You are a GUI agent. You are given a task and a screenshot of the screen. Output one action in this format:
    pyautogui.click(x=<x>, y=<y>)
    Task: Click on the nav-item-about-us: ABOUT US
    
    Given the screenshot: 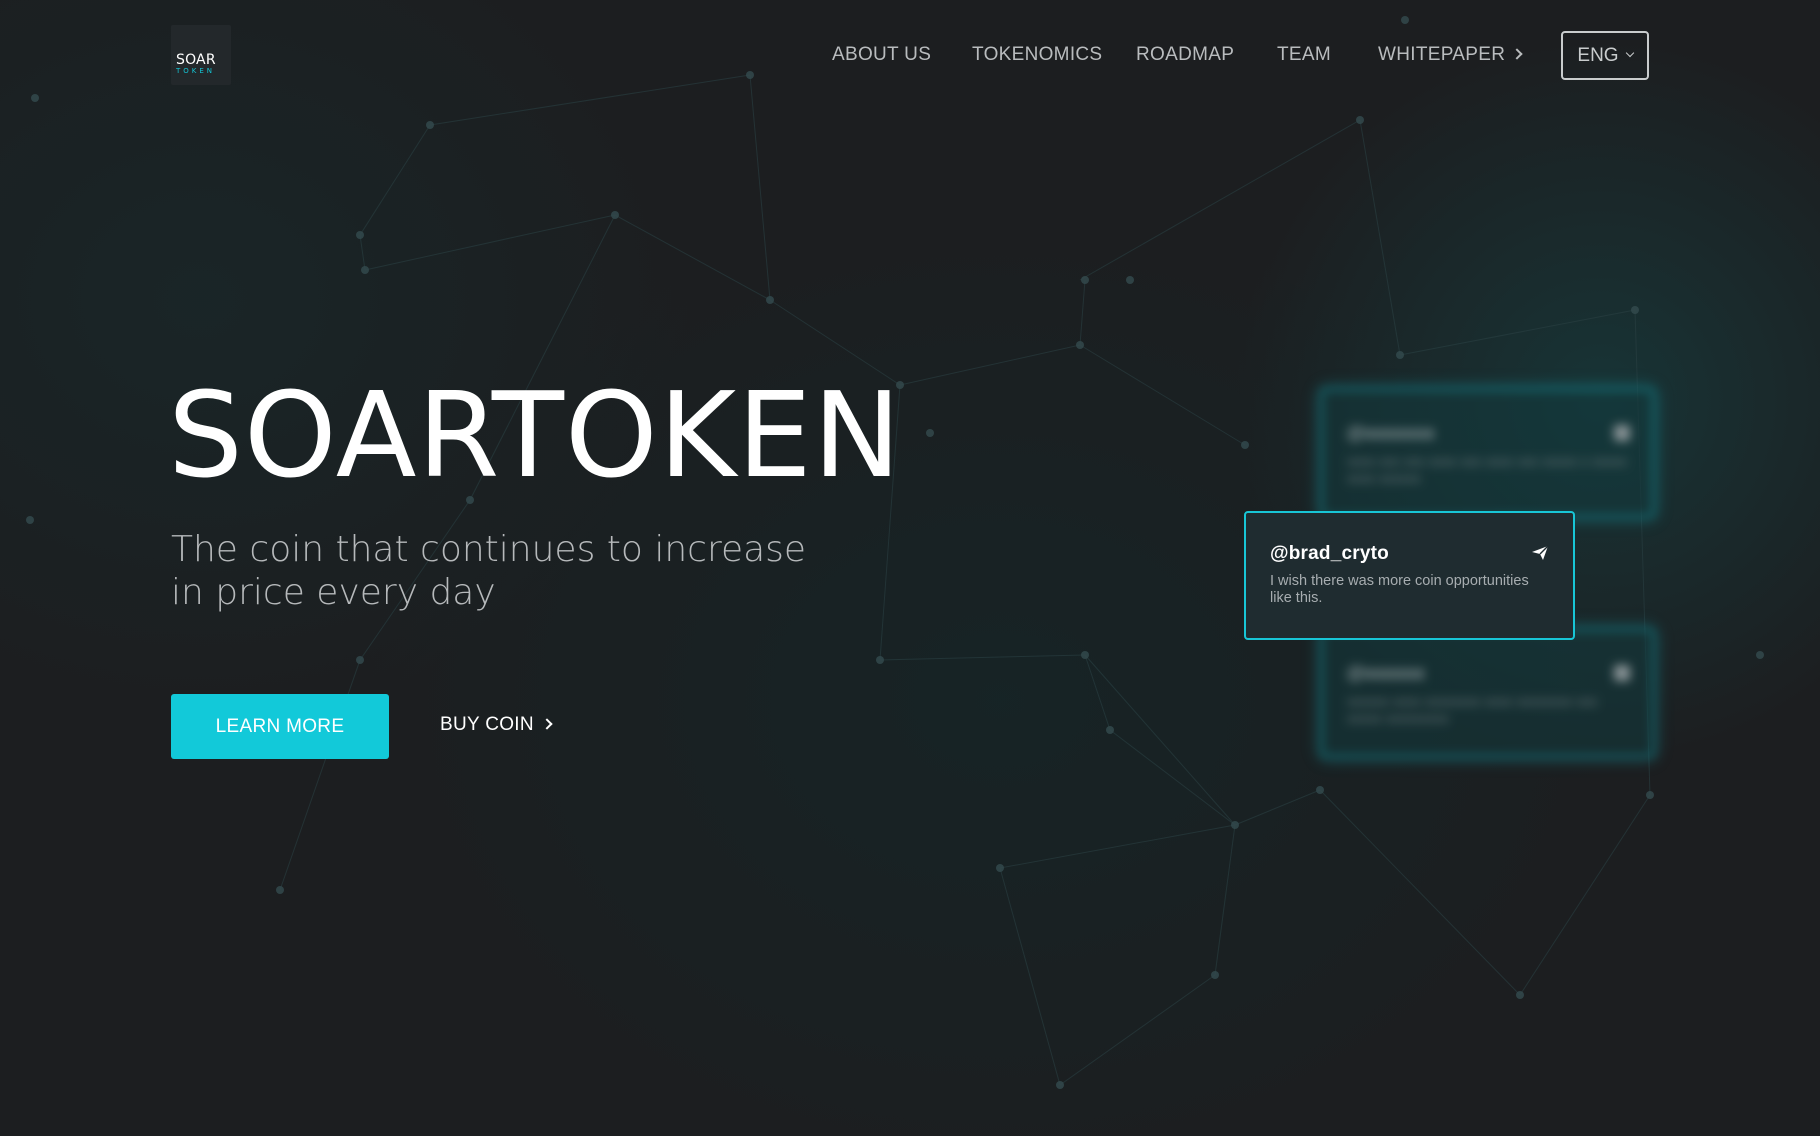 What is the action you would take?
    pyautogui.click(x=881, y=55)
    